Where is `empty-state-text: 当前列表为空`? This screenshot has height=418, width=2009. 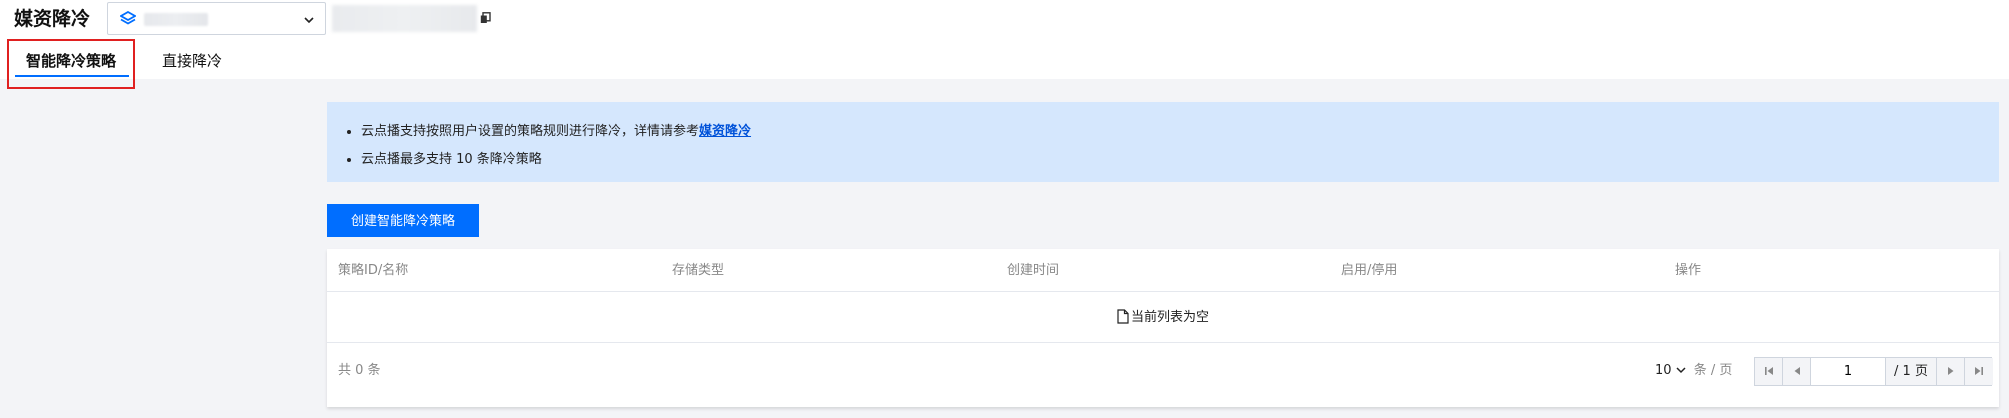 empty-state-text: 当前列表为空 is located at coordinates (1170, 317).